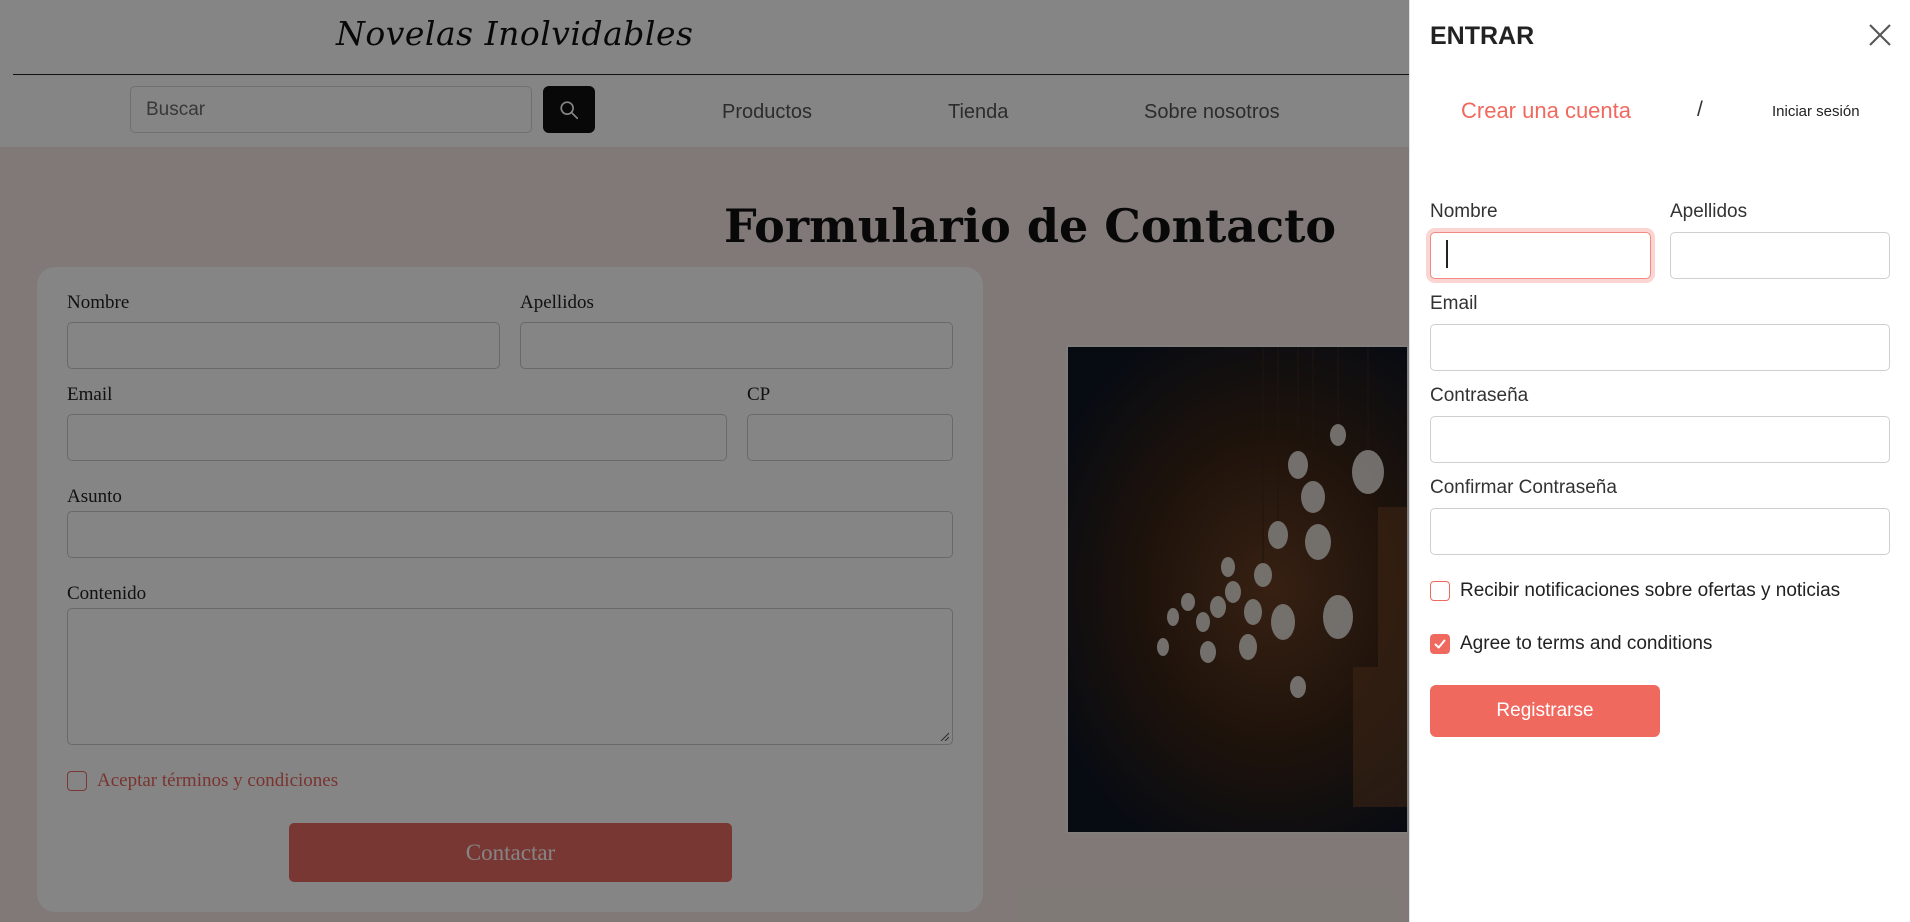  I want to click on terms-checkbox, so click(1440, 644).